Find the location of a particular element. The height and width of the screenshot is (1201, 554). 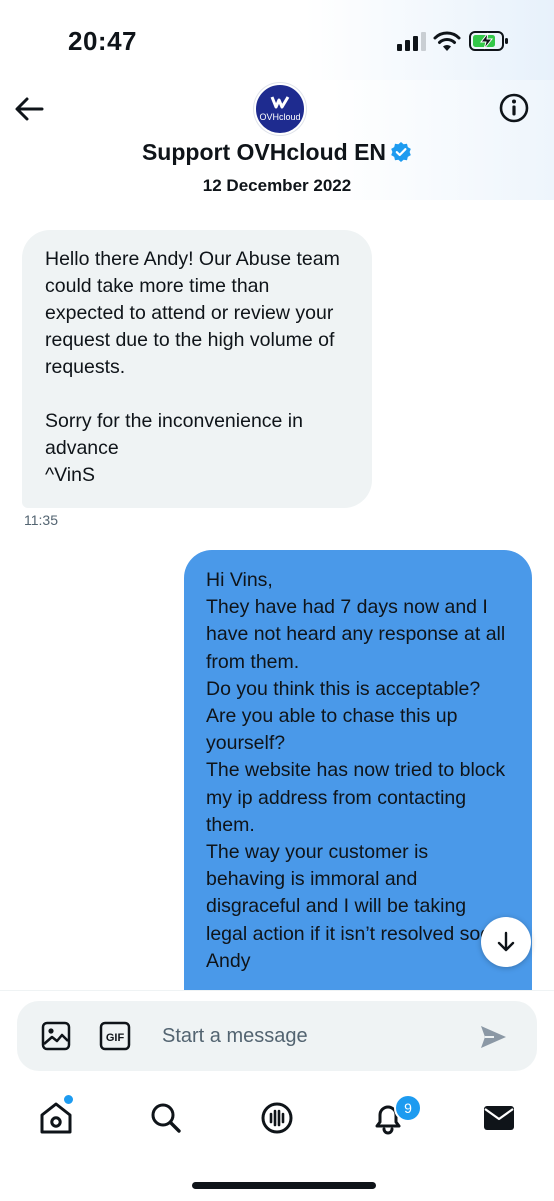

verified-badge-icon is located at coordinates (401, 152).